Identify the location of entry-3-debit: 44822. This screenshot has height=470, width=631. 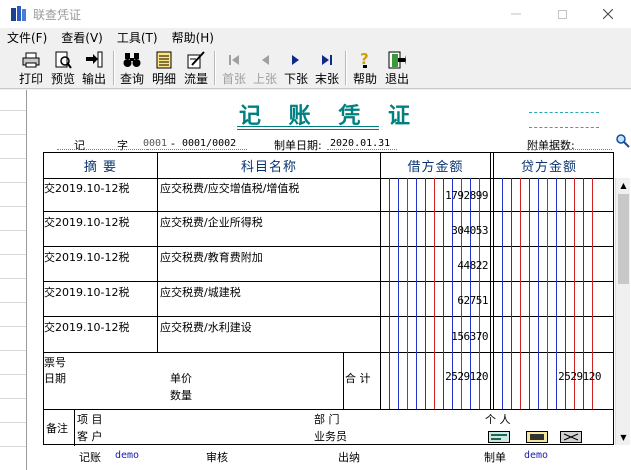
(436, 265).